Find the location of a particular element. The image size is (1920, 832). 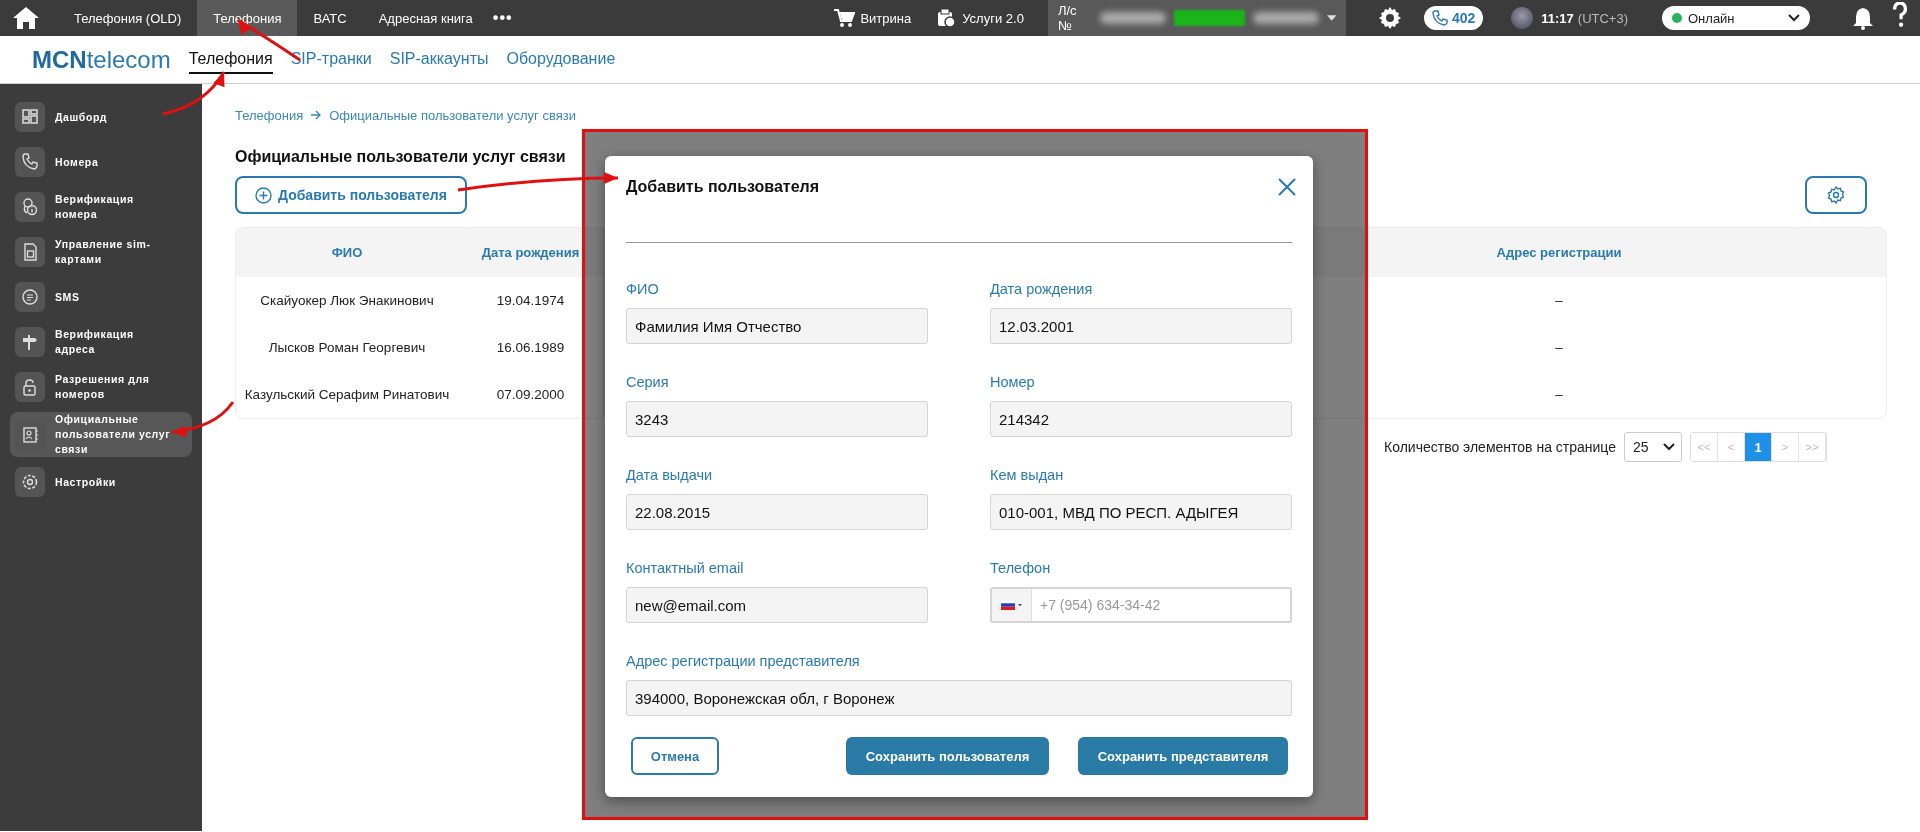

sim-card-icon is located at coordinates (30, 252).